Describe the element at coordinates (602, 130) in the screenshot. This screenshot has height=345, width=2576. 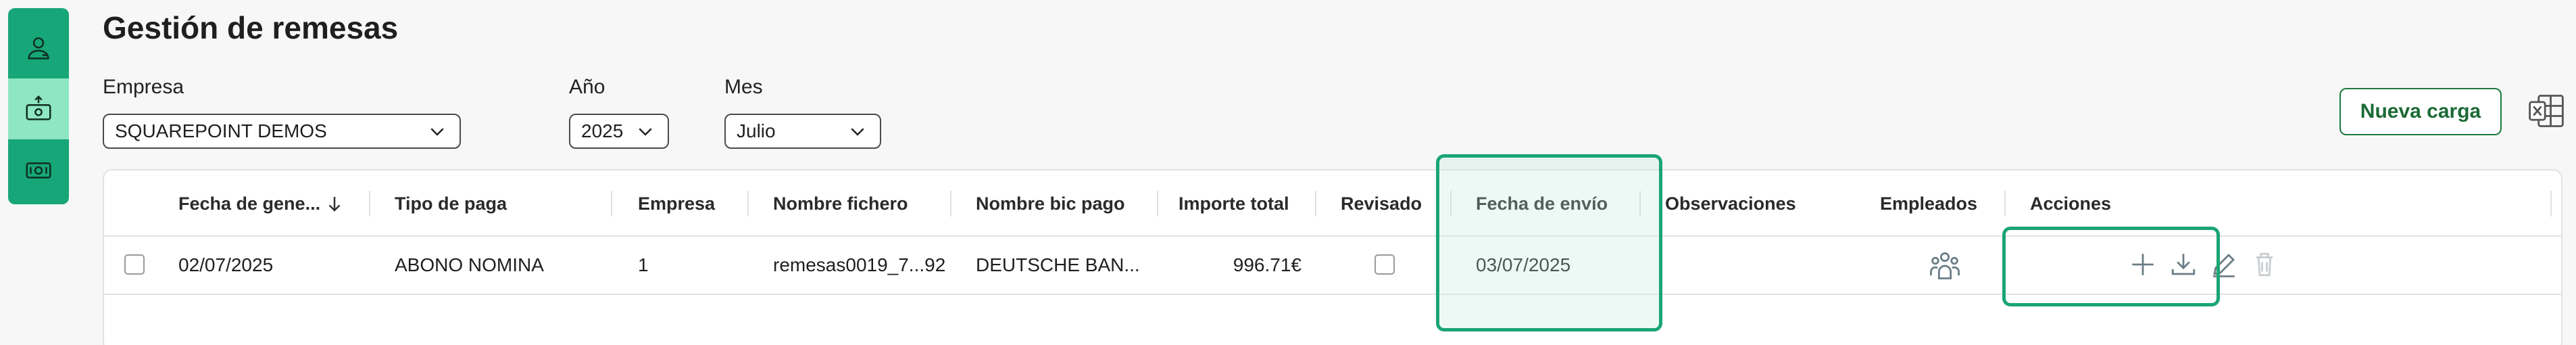
I see `anio-select-value: 2025` at that location.